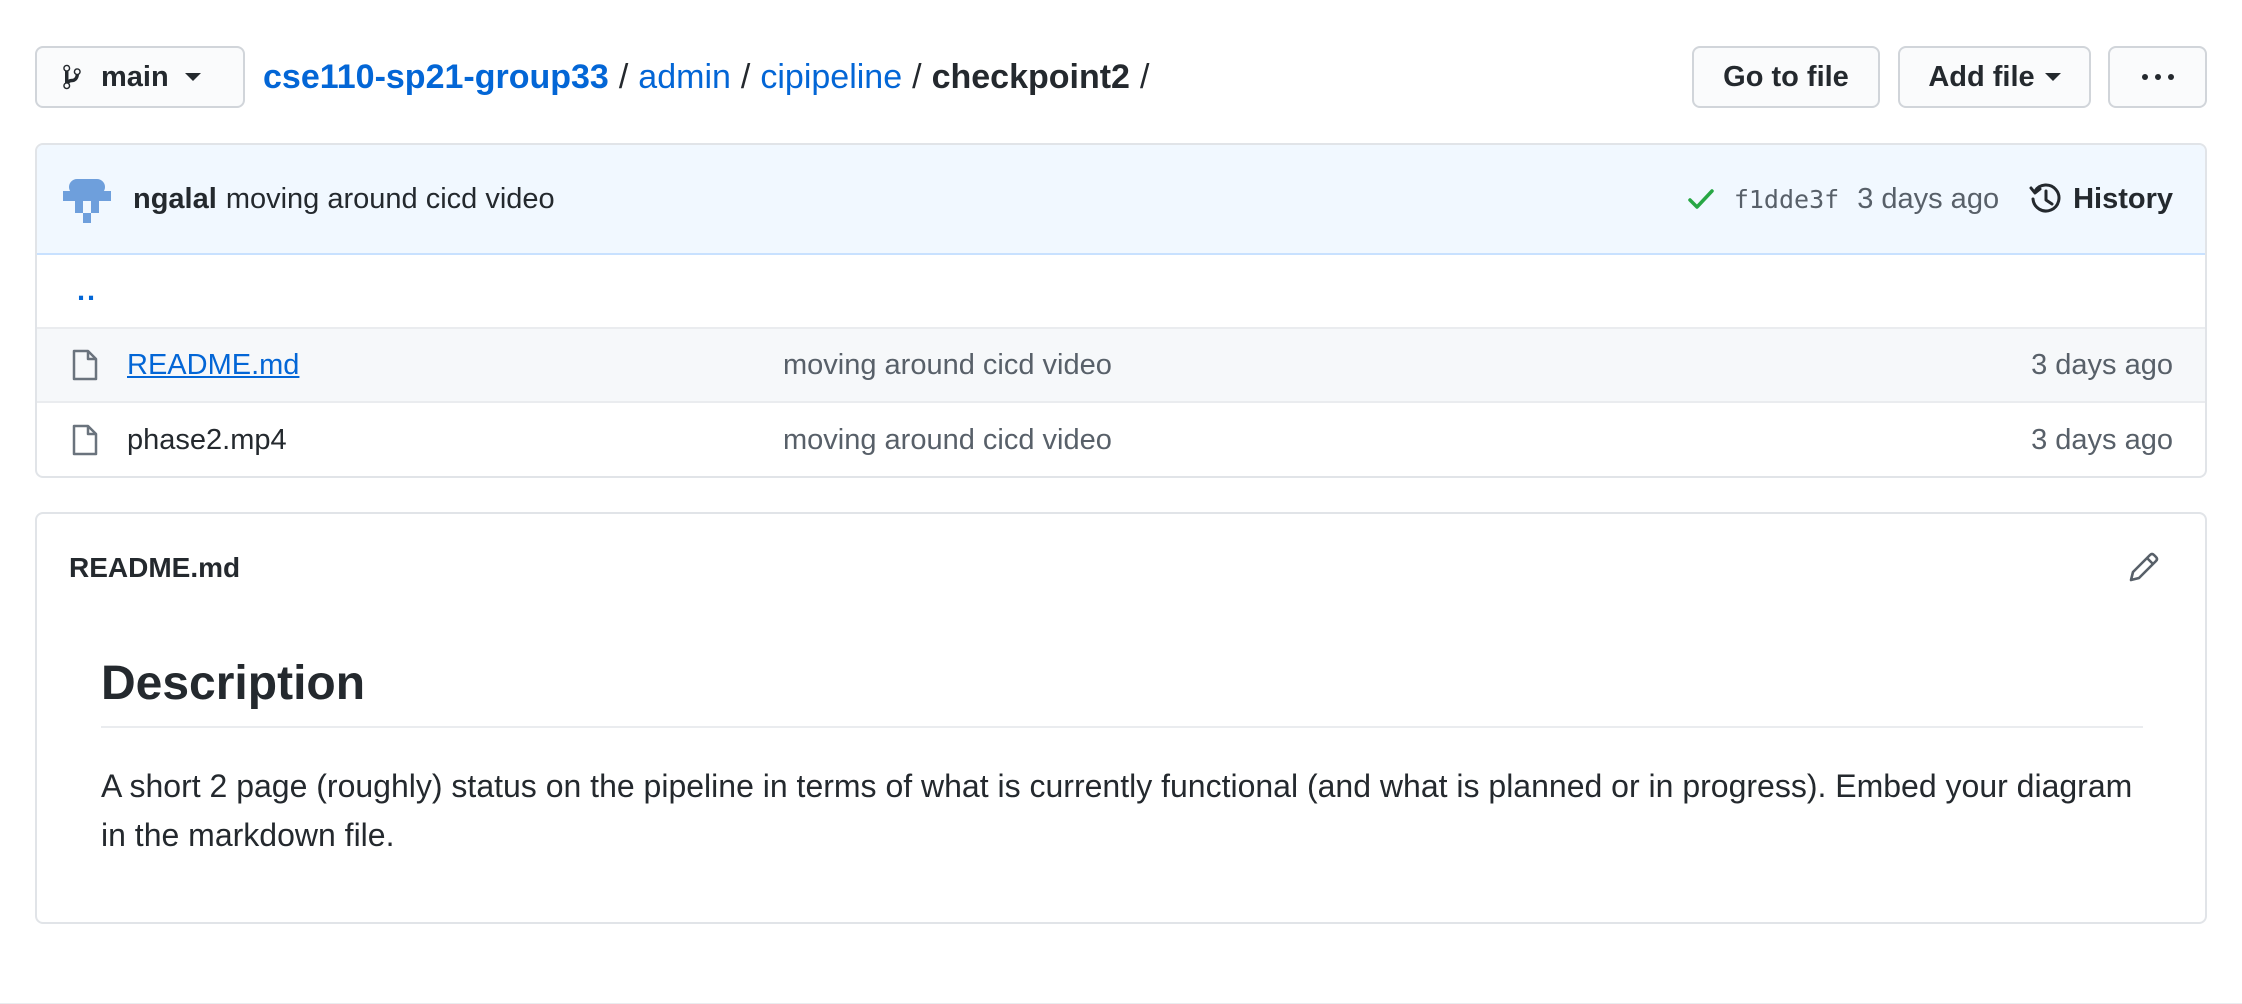  What do you see at coordinates (2123, 198) in the screenshot?
I see `history-label: History` at bounding box center [2123, 198].